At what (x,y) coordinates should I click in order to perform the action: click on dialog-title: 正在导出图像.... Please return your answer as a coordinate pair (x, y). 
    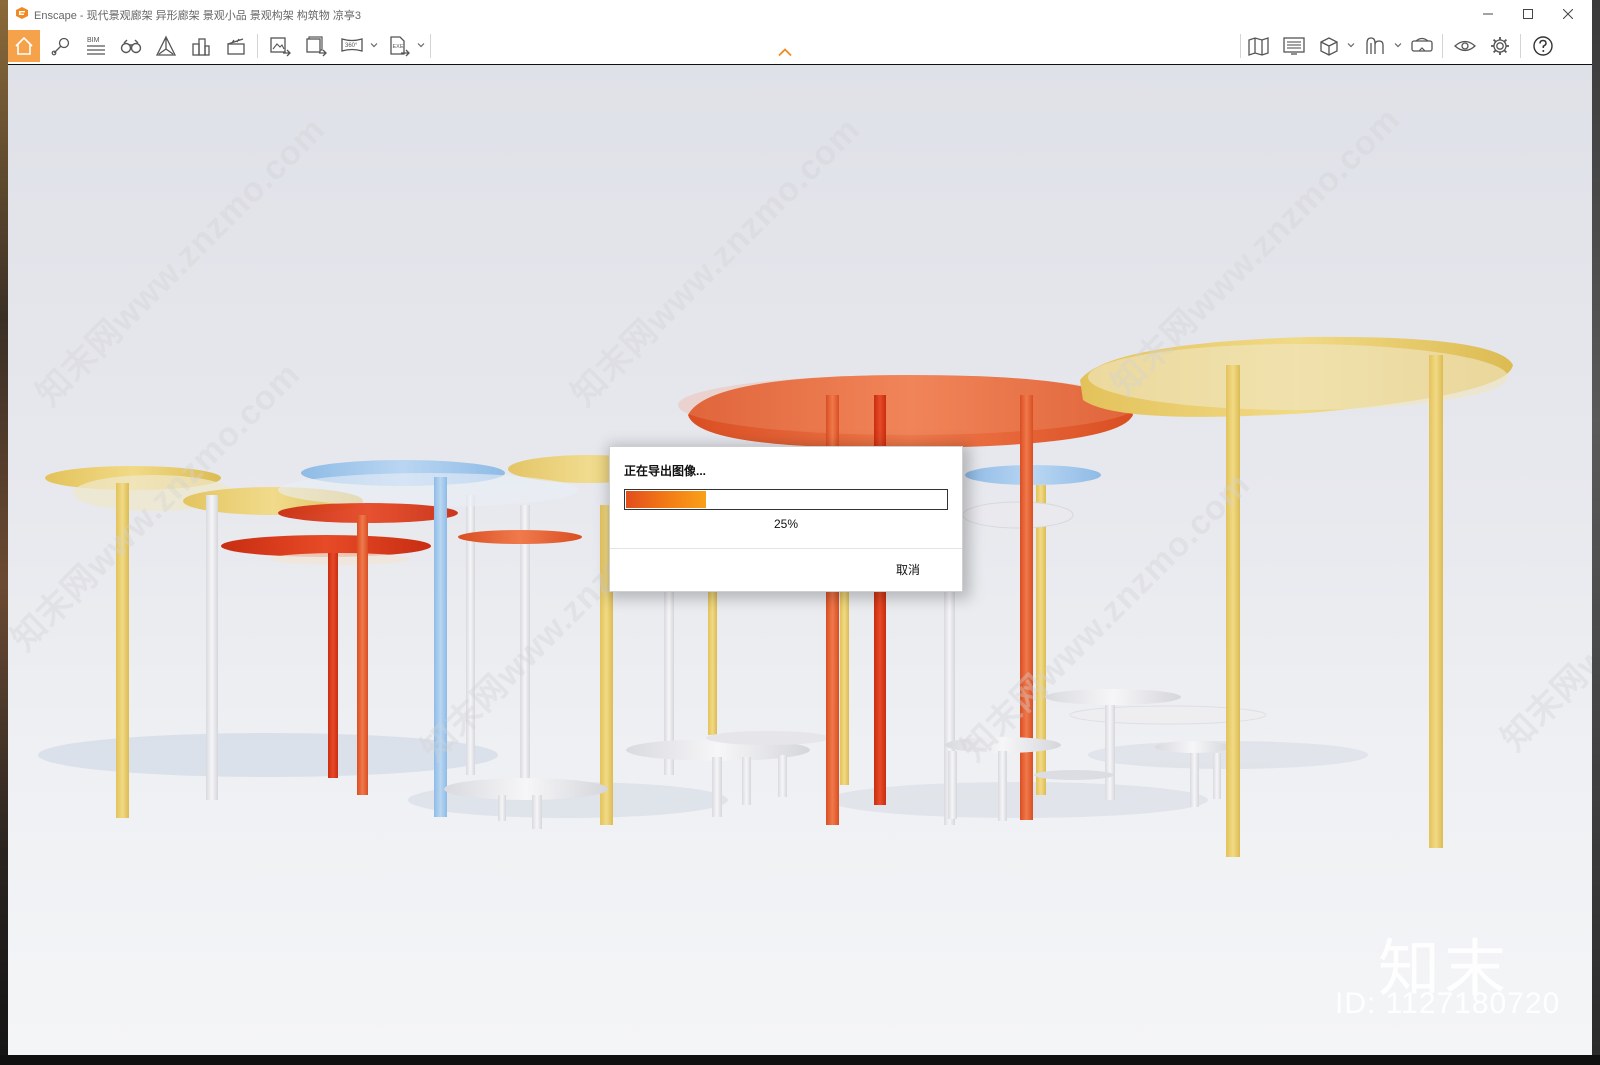
    Looking at the image, I should click on (665, 471).